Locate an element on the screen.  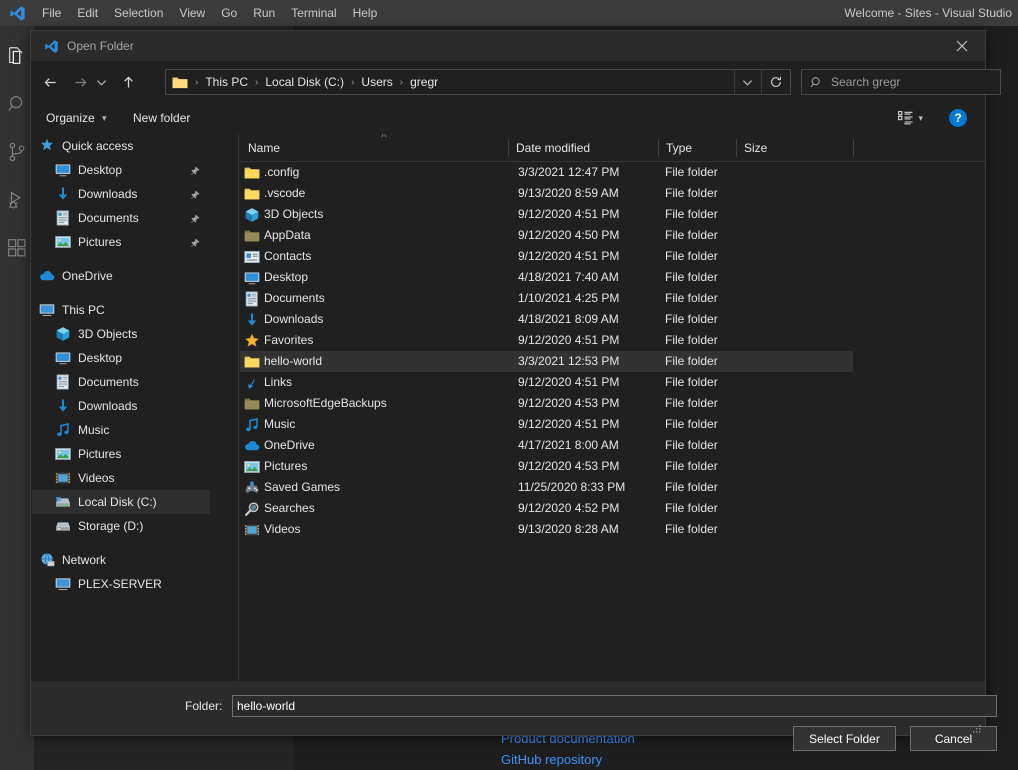
menu-help: Help is located at coordinates (365, 13).